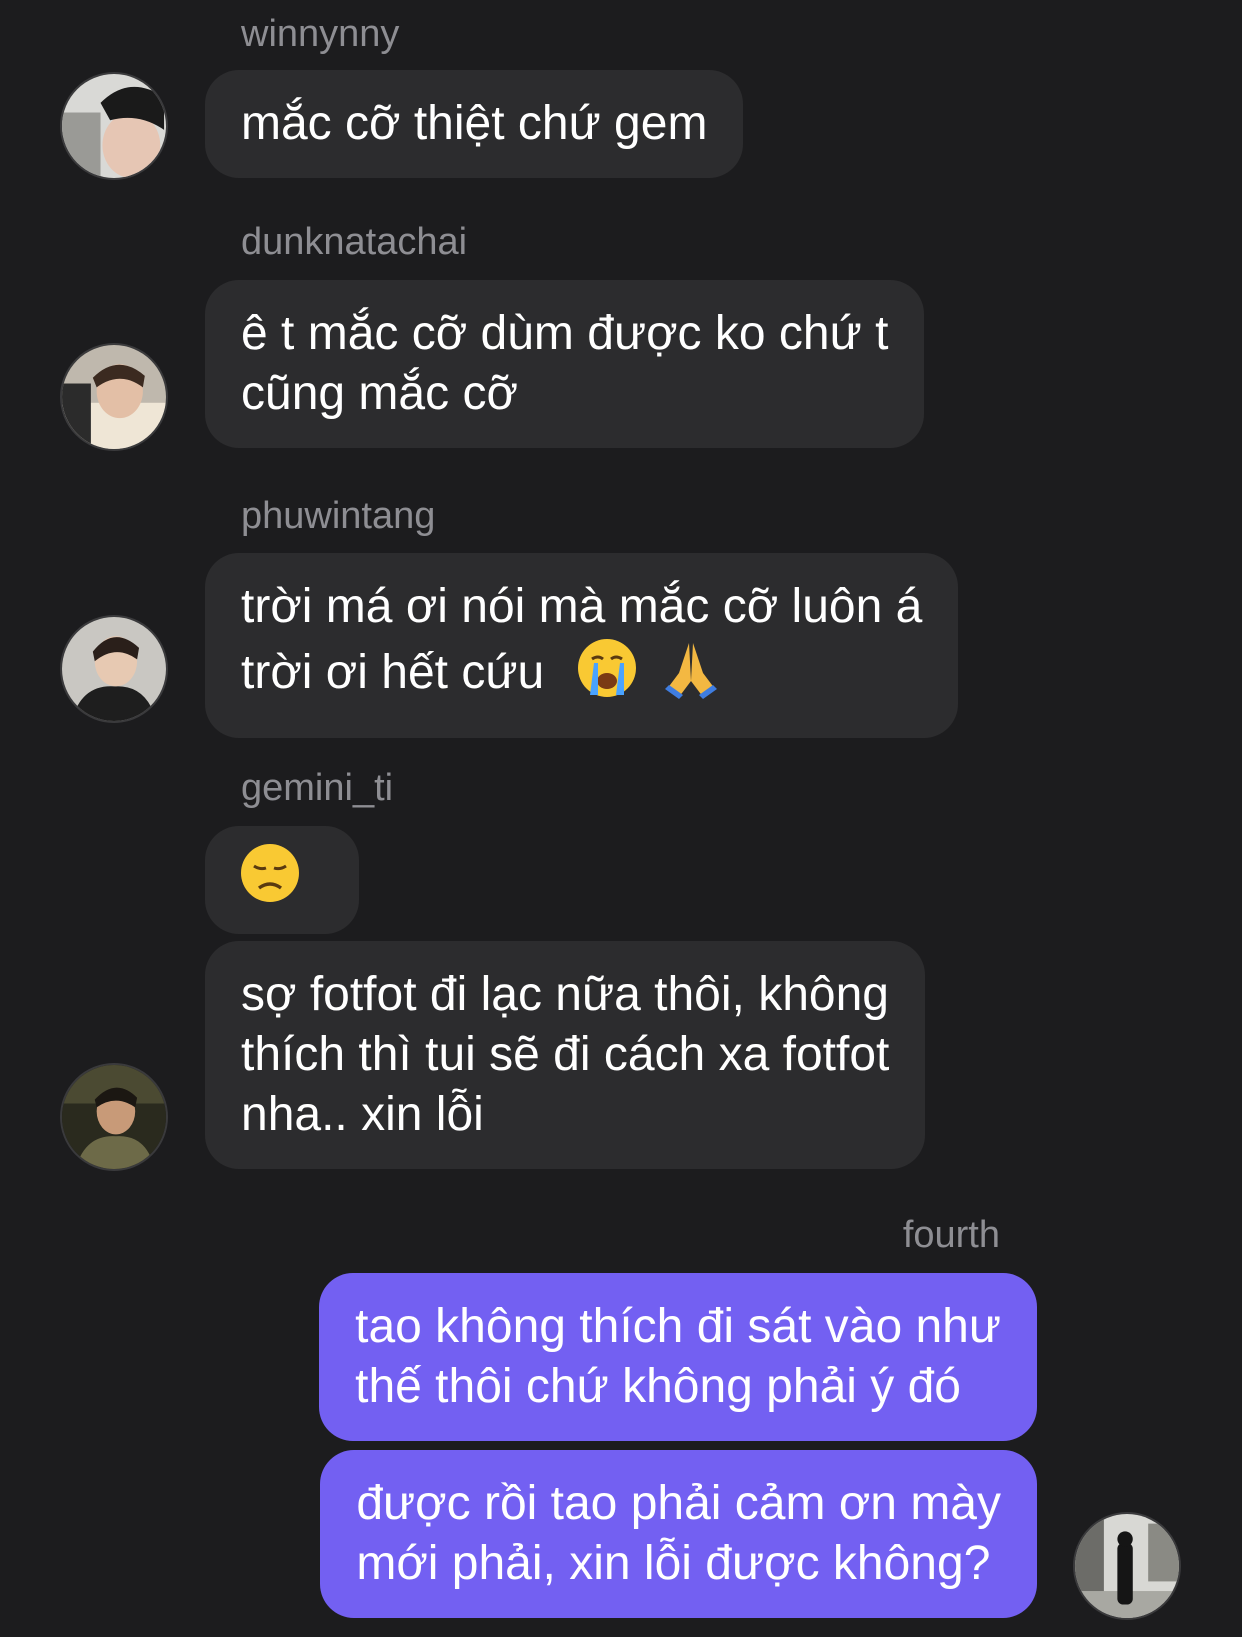 The image size is (1242, 1637). I want to click on avatar-gemini-ti, so click(114, 1117).